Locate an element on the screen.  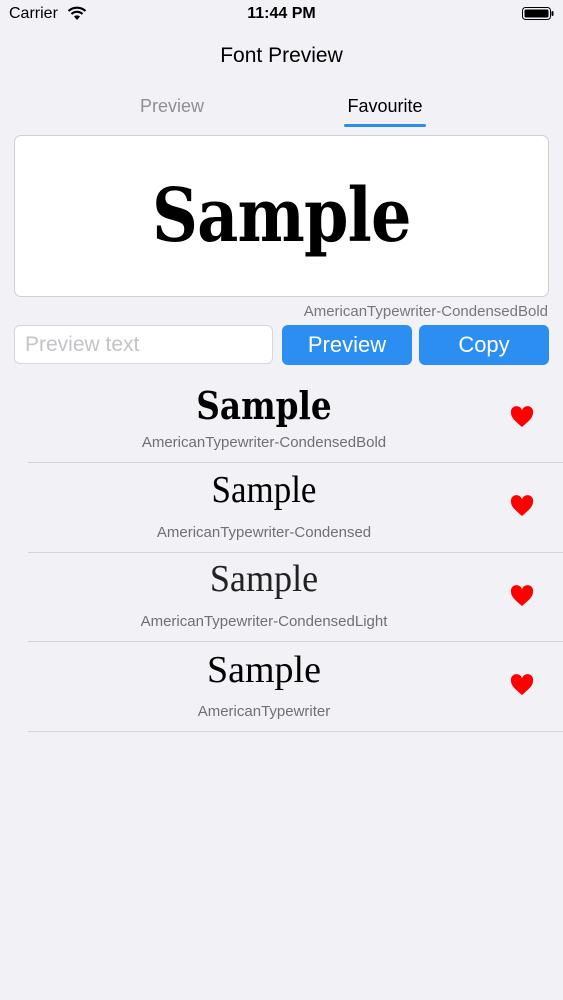
page-title: Font Preview is located at coordinates (281, 55).